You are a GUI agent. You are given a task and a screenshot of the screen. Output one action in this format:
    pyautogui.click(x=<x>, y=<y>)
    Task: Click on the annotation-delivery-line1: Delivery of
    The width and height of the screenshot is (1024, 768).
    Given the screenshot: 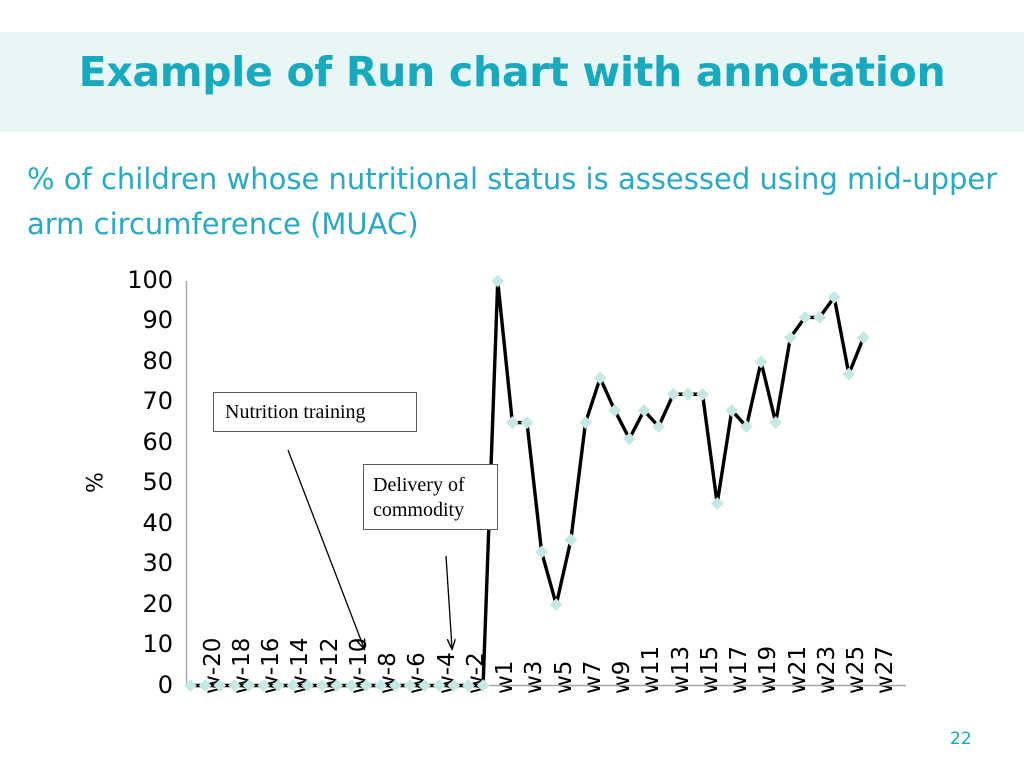 What is the action you would take?
    pyautogui.click(x=419, y=485)
    